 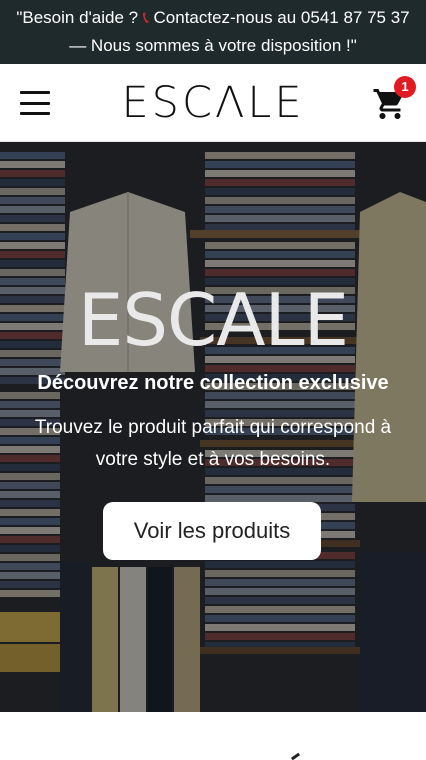 What do you see at coordinates (79, 17) in the screenshot?
I see `announcement-text-start: "Besoin d'aide ?` at bounding box center [79, 17].